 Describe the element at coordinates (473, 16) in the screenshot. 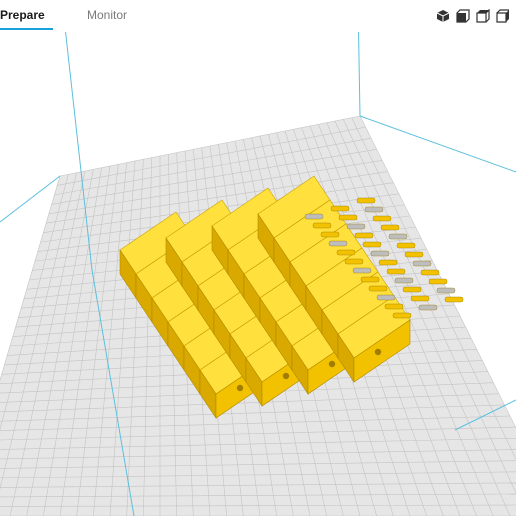

I see `camera-view-buttons` at that location.